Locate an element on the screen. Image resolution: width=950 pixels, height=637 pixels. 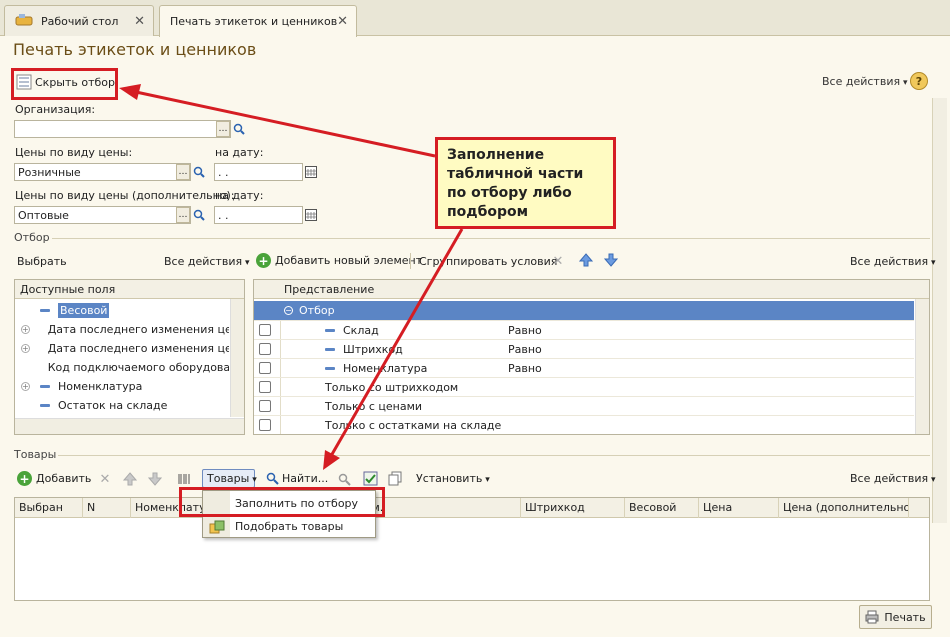
printer-icon is located at coordinates (872, 617).